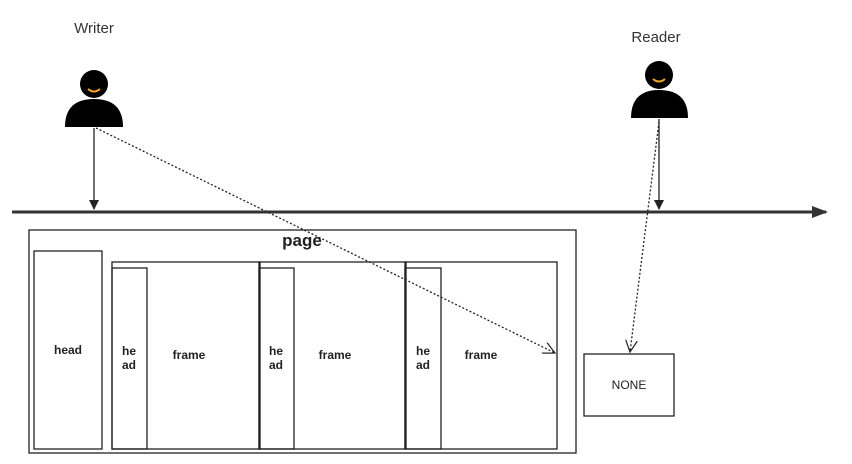 Image resolution: width=852 pixels, height=464 pixels. I want to click on none-label: NONE, so click(629, 385).